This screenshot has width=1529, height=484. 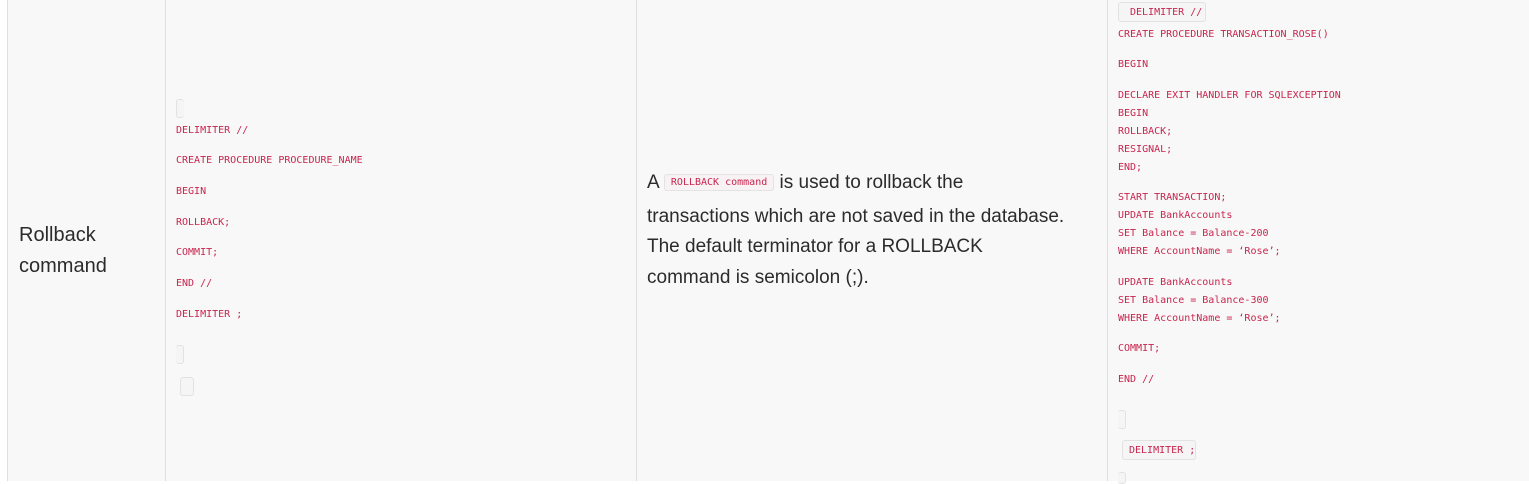 What do you see at coordinates (1145, 149) in the screenshot?
I see `example-line: RESIGNAL;` at bounding box center [1145, 149].